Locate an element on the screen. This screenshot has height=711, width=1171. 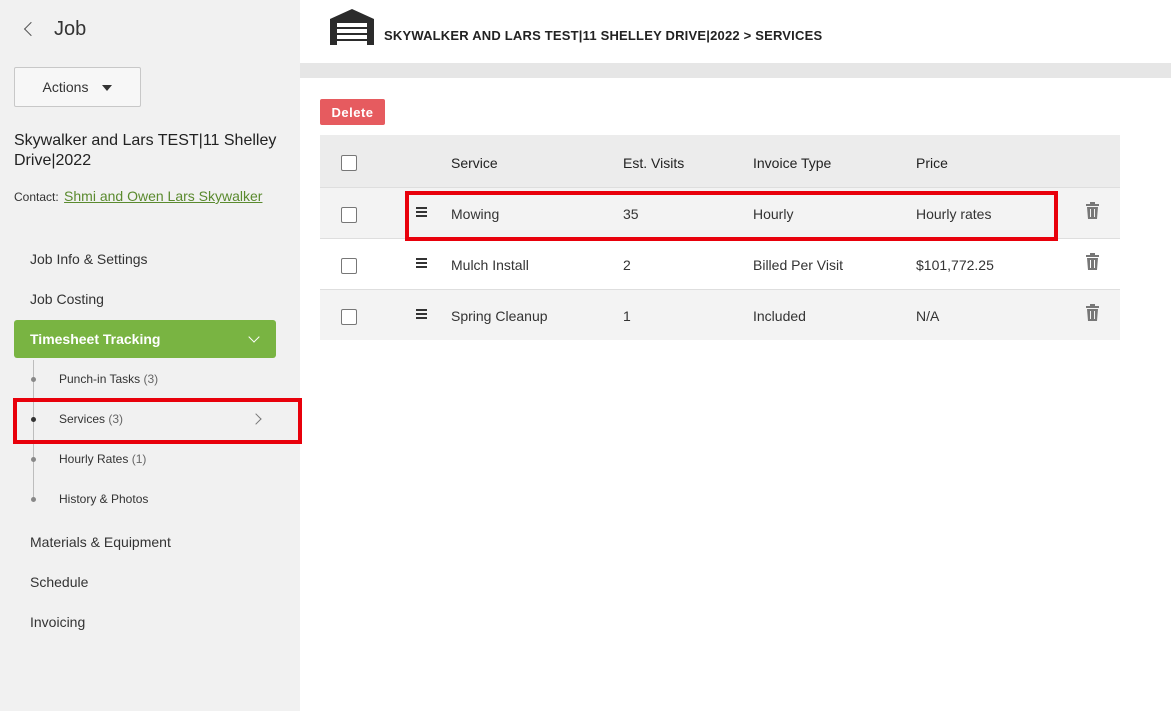
contact-line: Contact: Shmi and Owen Lars Skywalker is located at coordinates (138, 196).